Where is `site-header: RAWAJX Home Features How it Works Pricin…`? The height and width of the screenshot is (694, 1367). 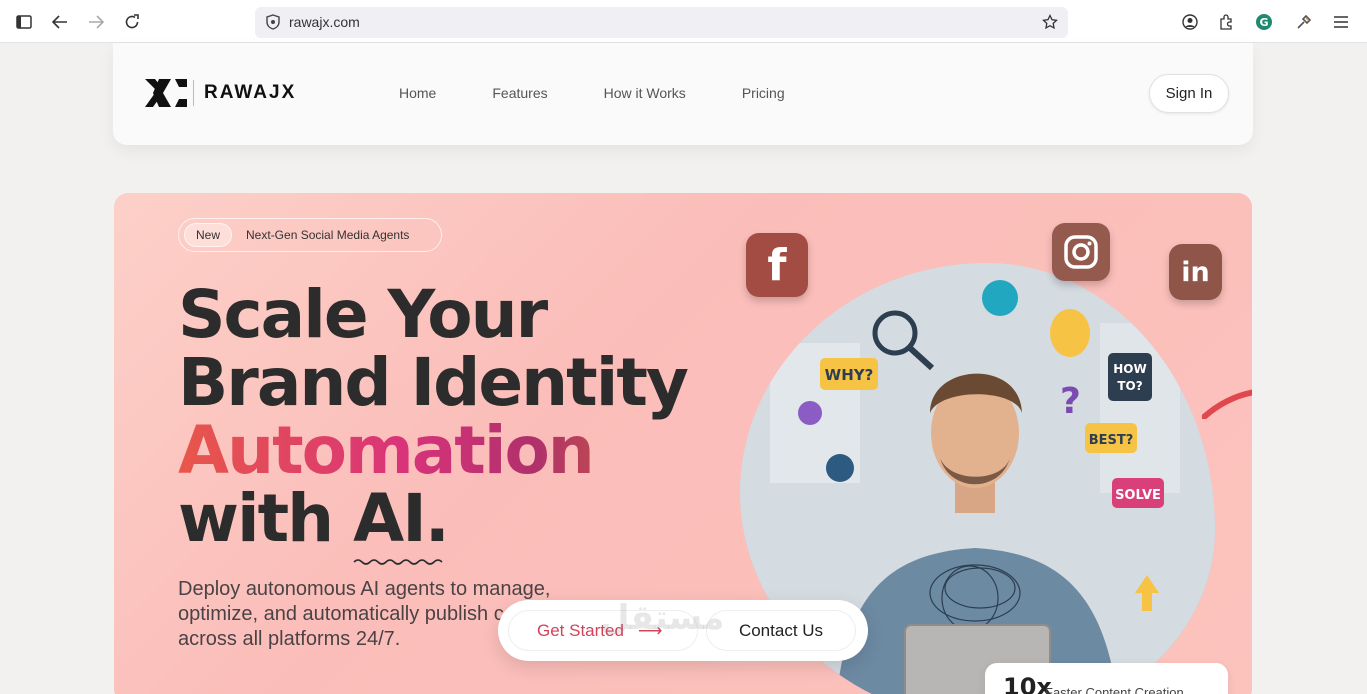 site-header: RAWAJX Home Features How it Works Pricin… is located at coordinates (683, 94).